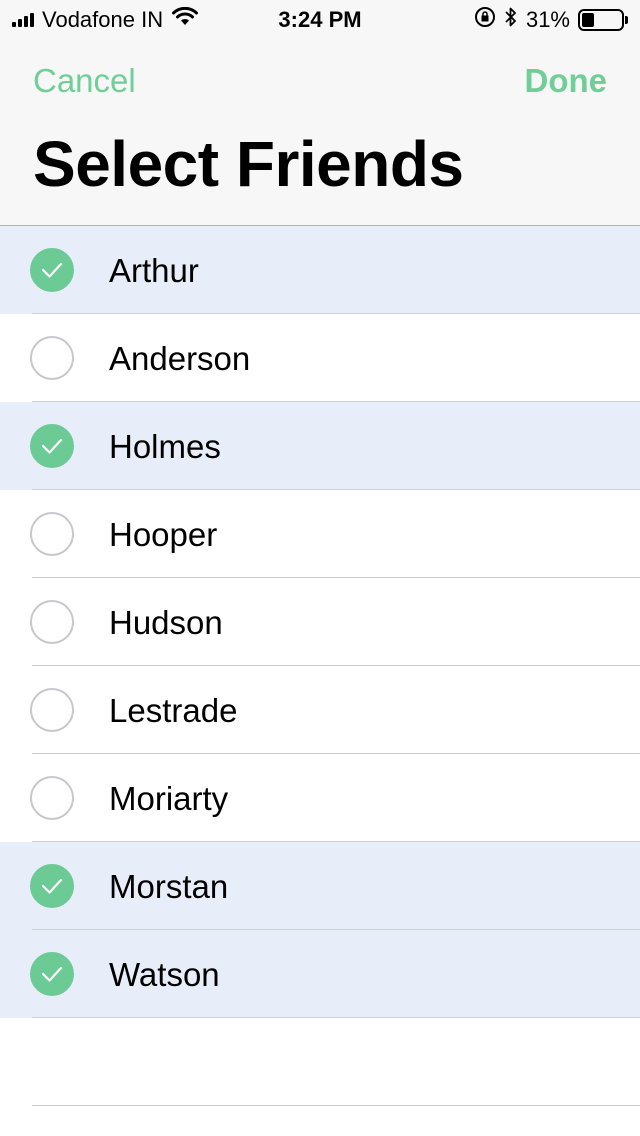  I want to click on status-bar-left: Vodafone IN, so click(105, 19).